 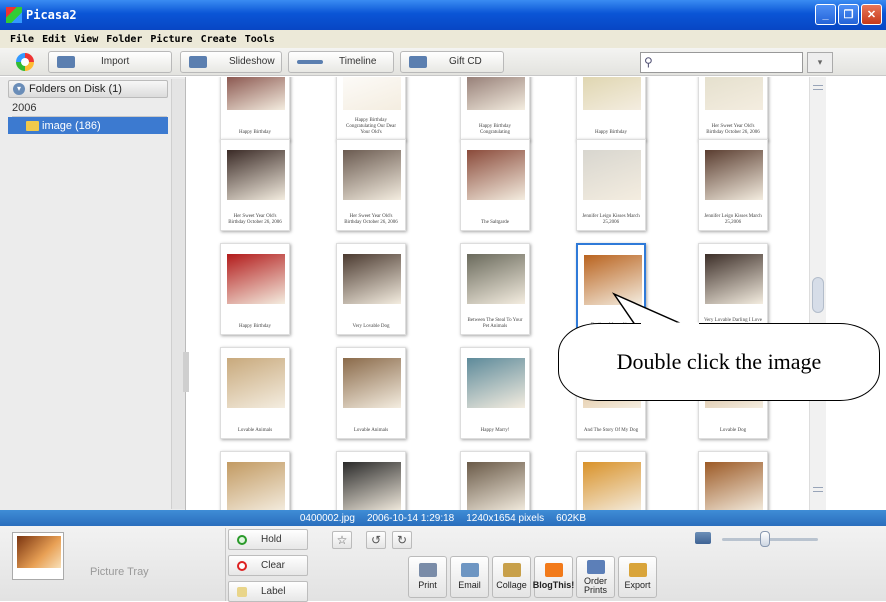 I want to click on order-prints-button: Order Prints, so click(x=595, y=577).